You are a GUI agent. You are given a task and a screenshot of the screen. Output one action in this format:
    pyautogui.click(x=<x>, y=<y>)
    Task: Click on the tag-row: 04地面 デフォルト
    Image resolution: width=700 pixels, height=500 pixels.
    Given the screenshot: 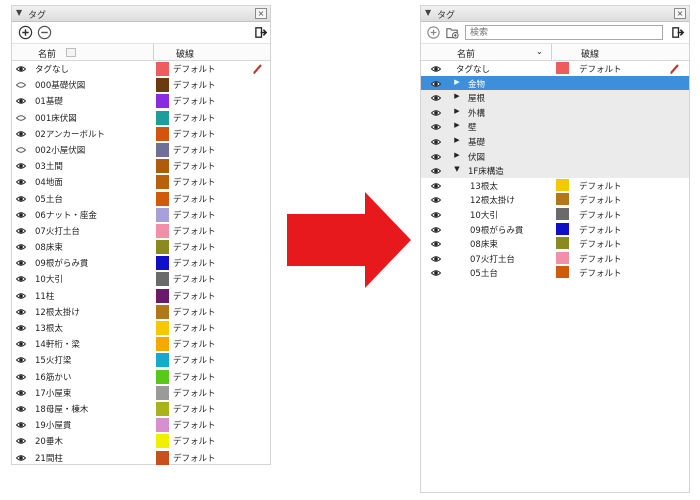 What is the action you would take?
    pyautogui.click(x=141, y=182)
    